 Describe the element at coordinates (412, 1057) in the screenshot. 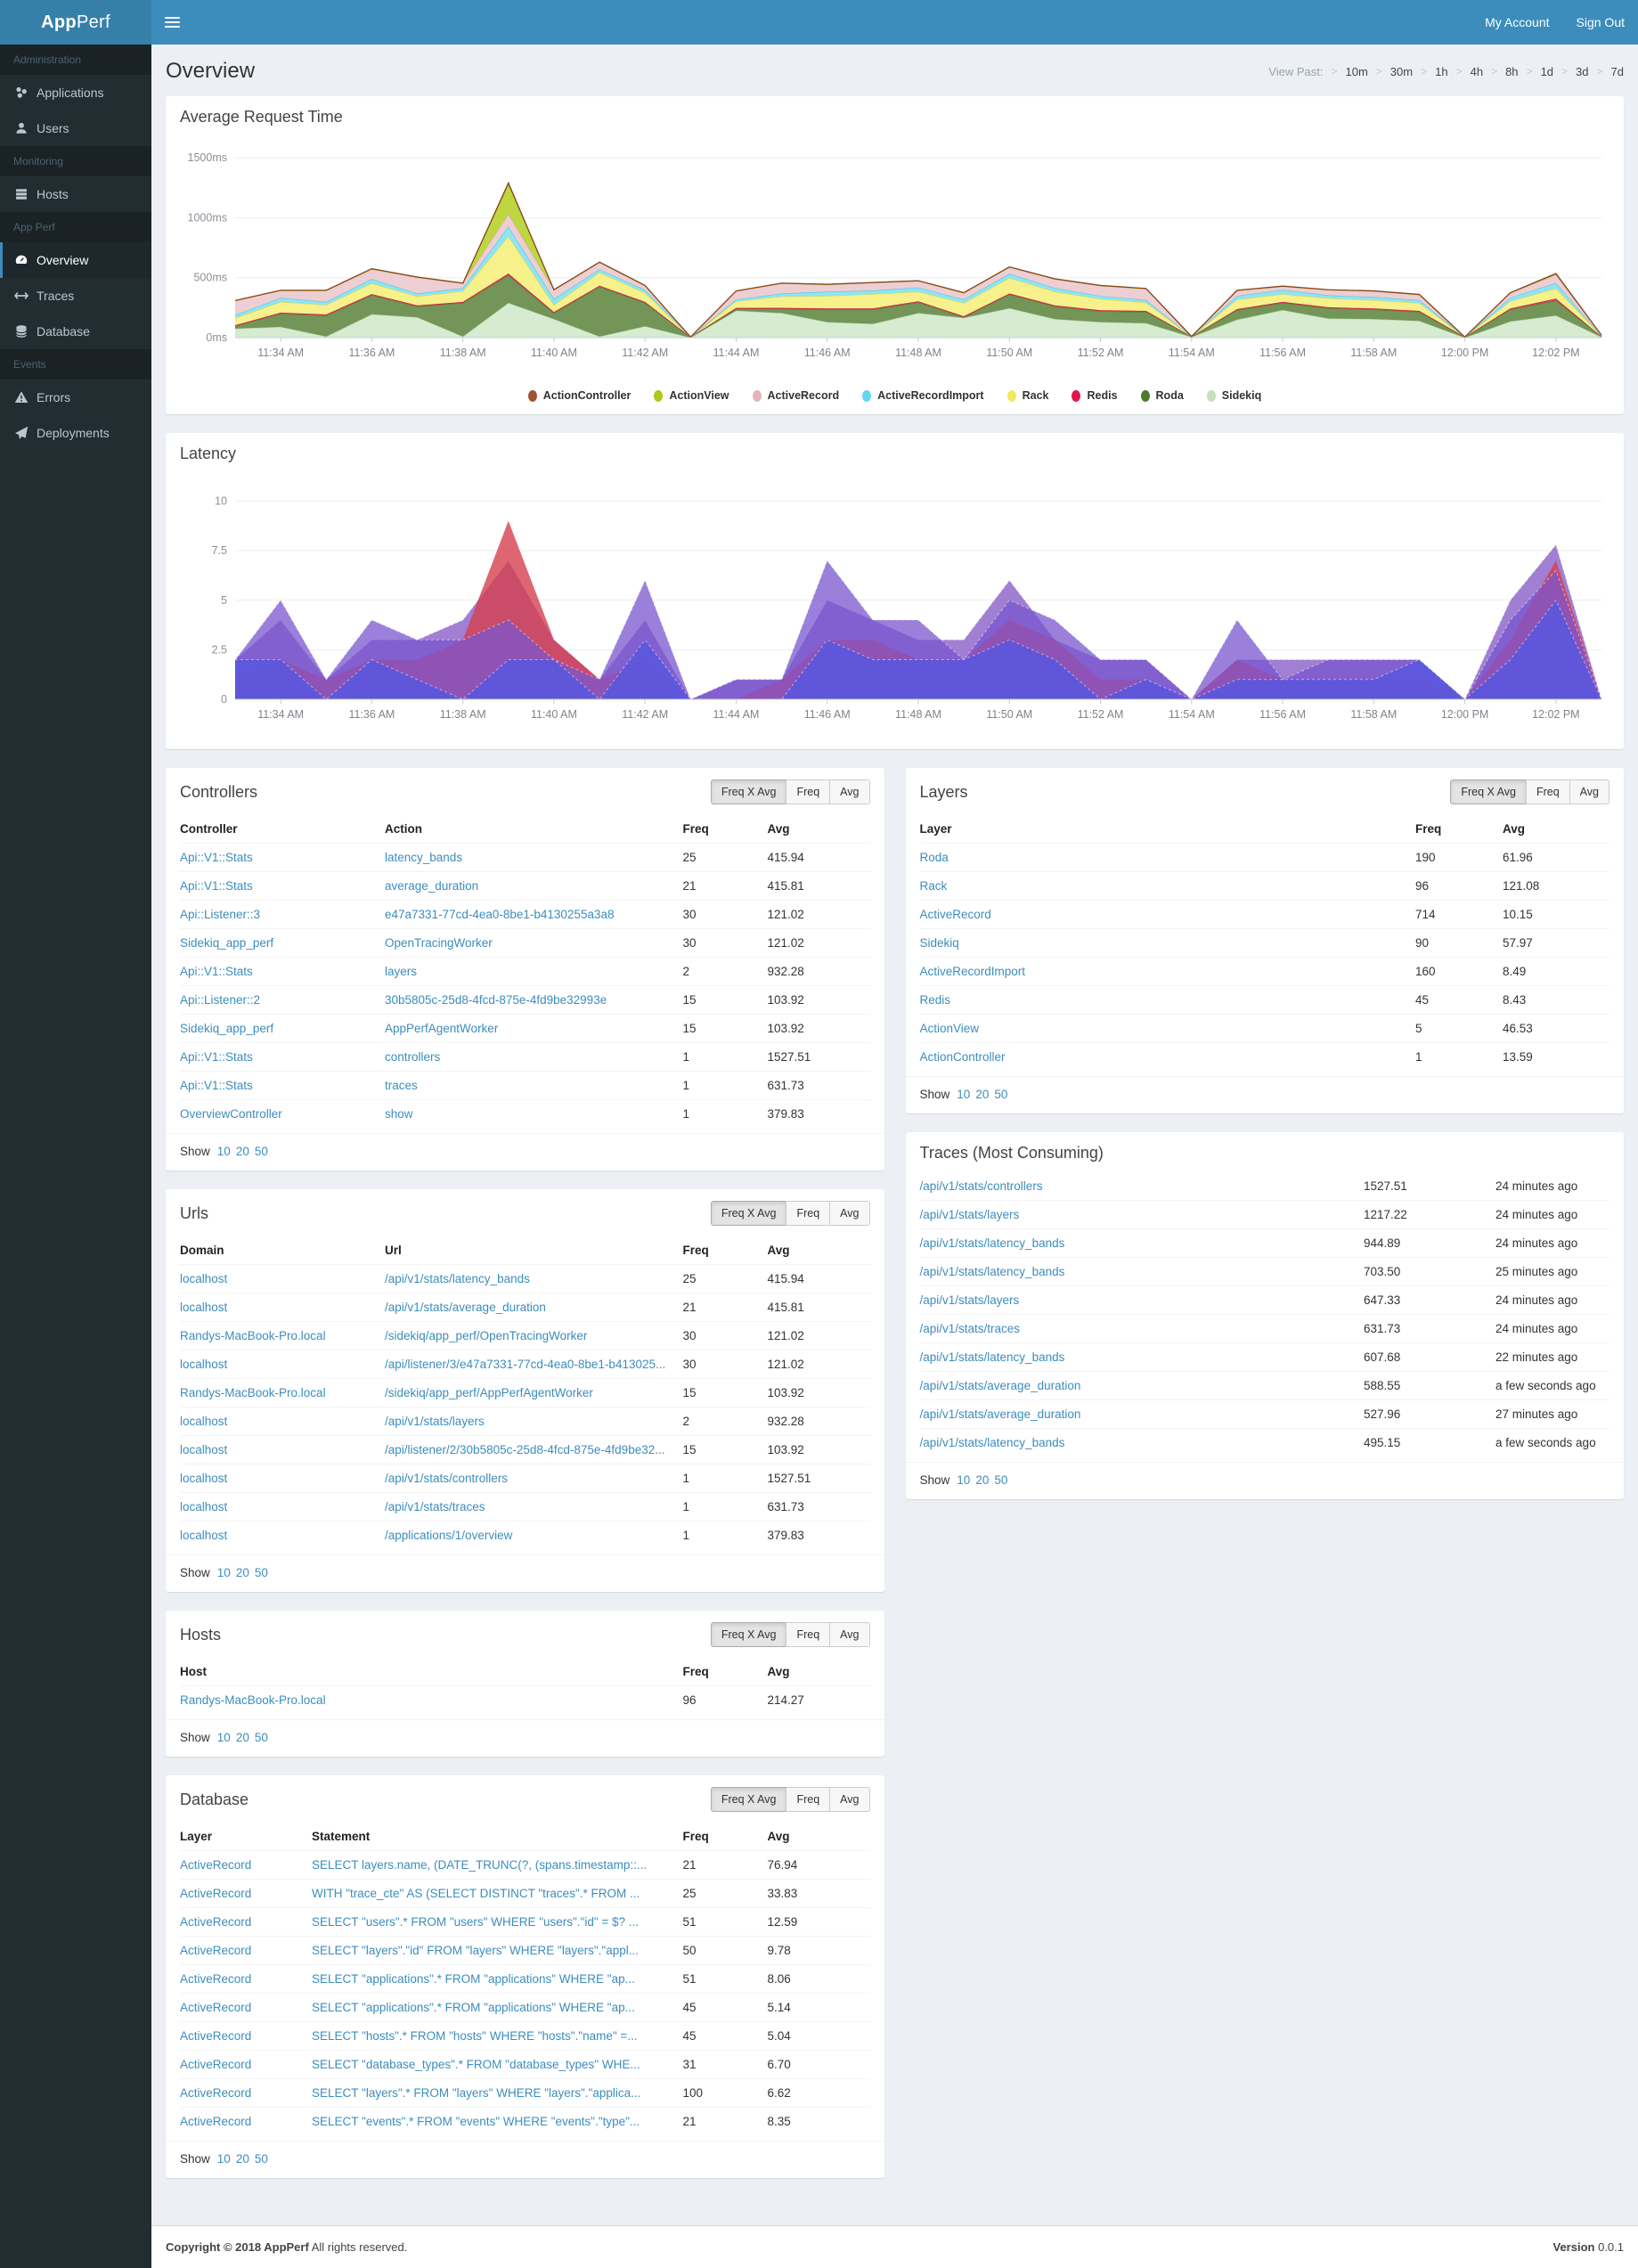

I see `table-link: controllers` at that location.